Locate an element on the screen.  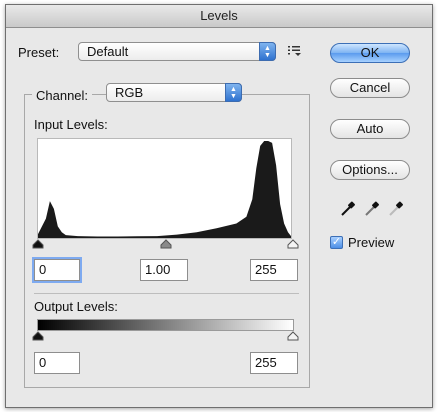
histogram-area is located at coordinates (164, 189).